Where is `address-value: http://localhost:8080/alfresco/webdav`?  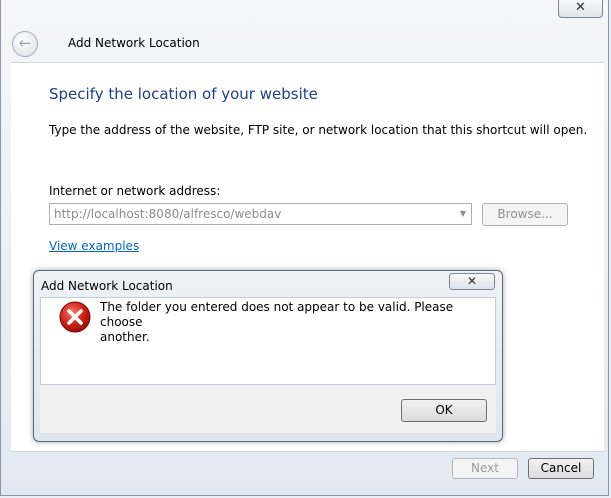
address-value: http://localhost:8080/alfresco/webdav is located at coordinates (168, 214).